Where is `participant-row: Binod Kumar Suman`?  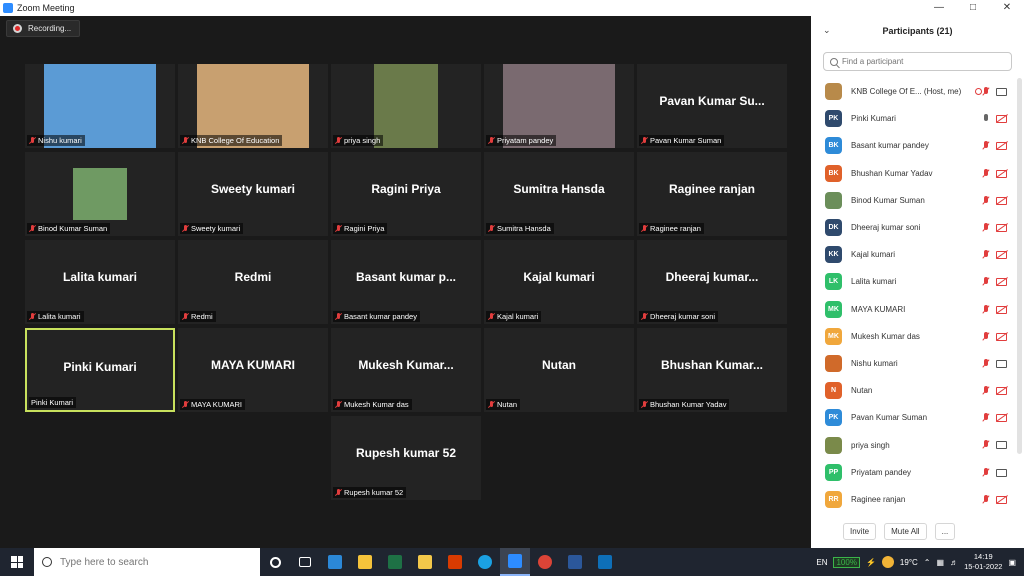 participant-row: Binod Kumar Suman is located at coordinates (913, 200).